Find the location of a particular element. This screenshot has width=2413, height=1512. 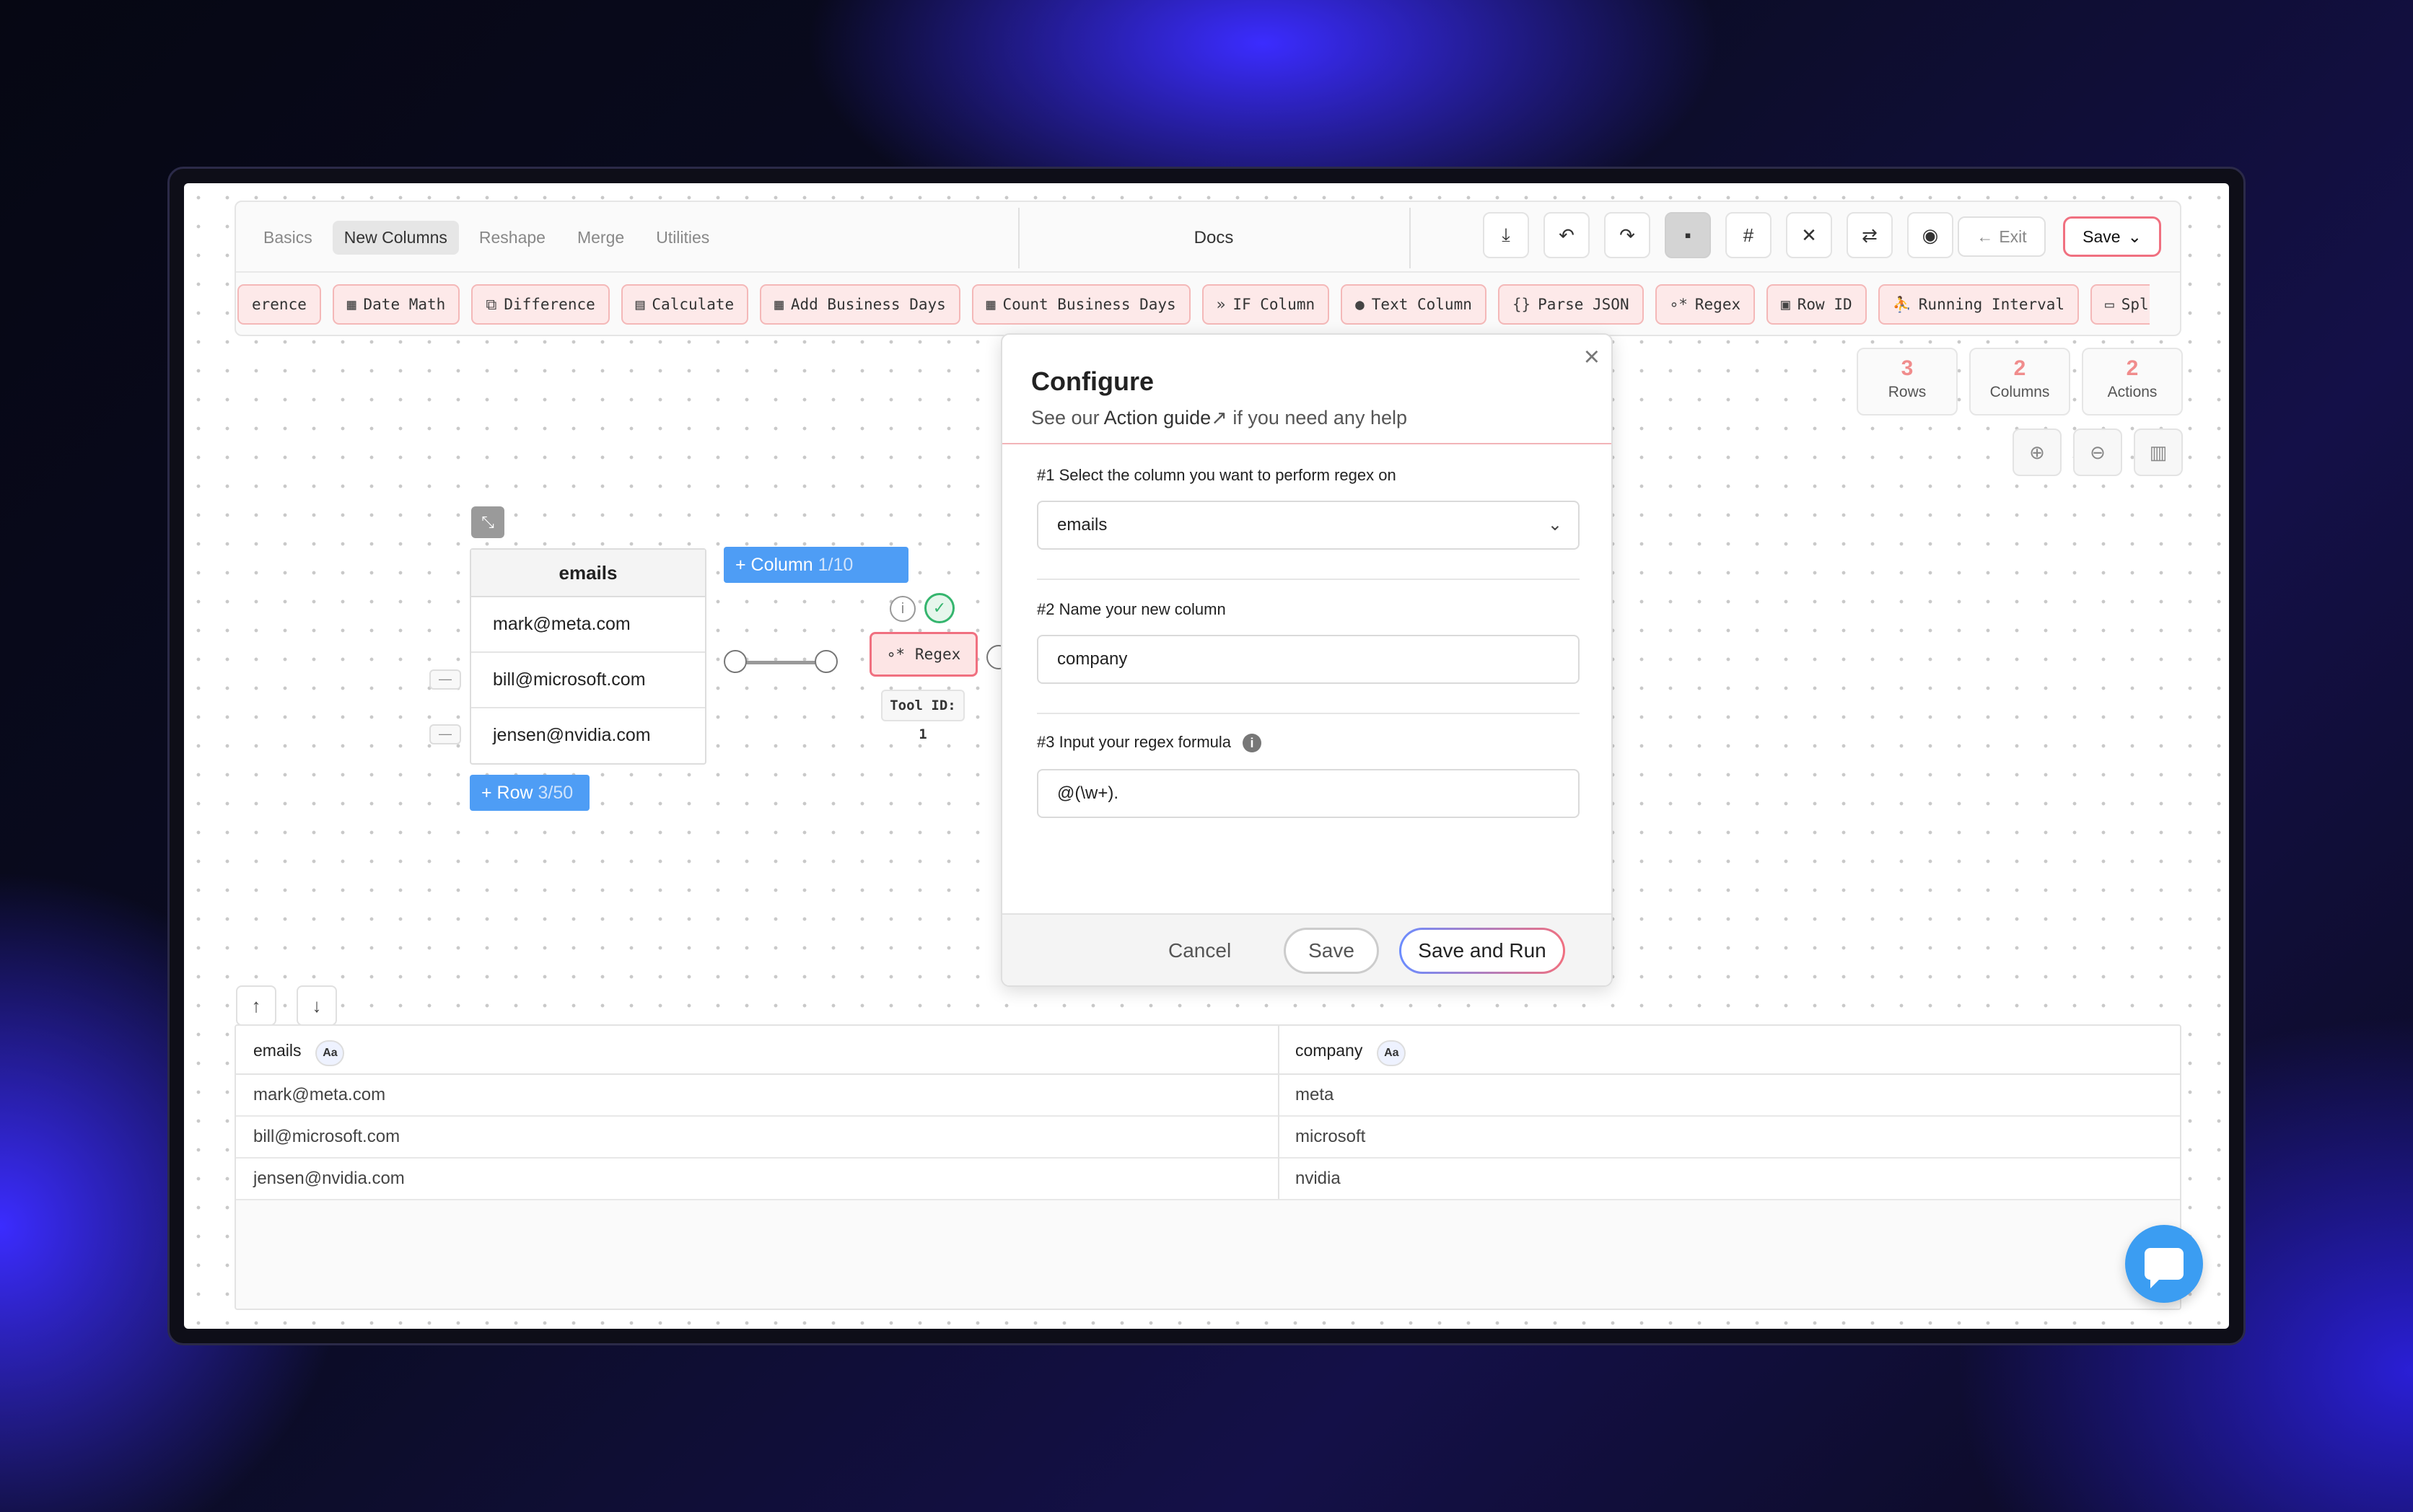

action-chip: ∘* Regex is located at coordinates (1705, 305).